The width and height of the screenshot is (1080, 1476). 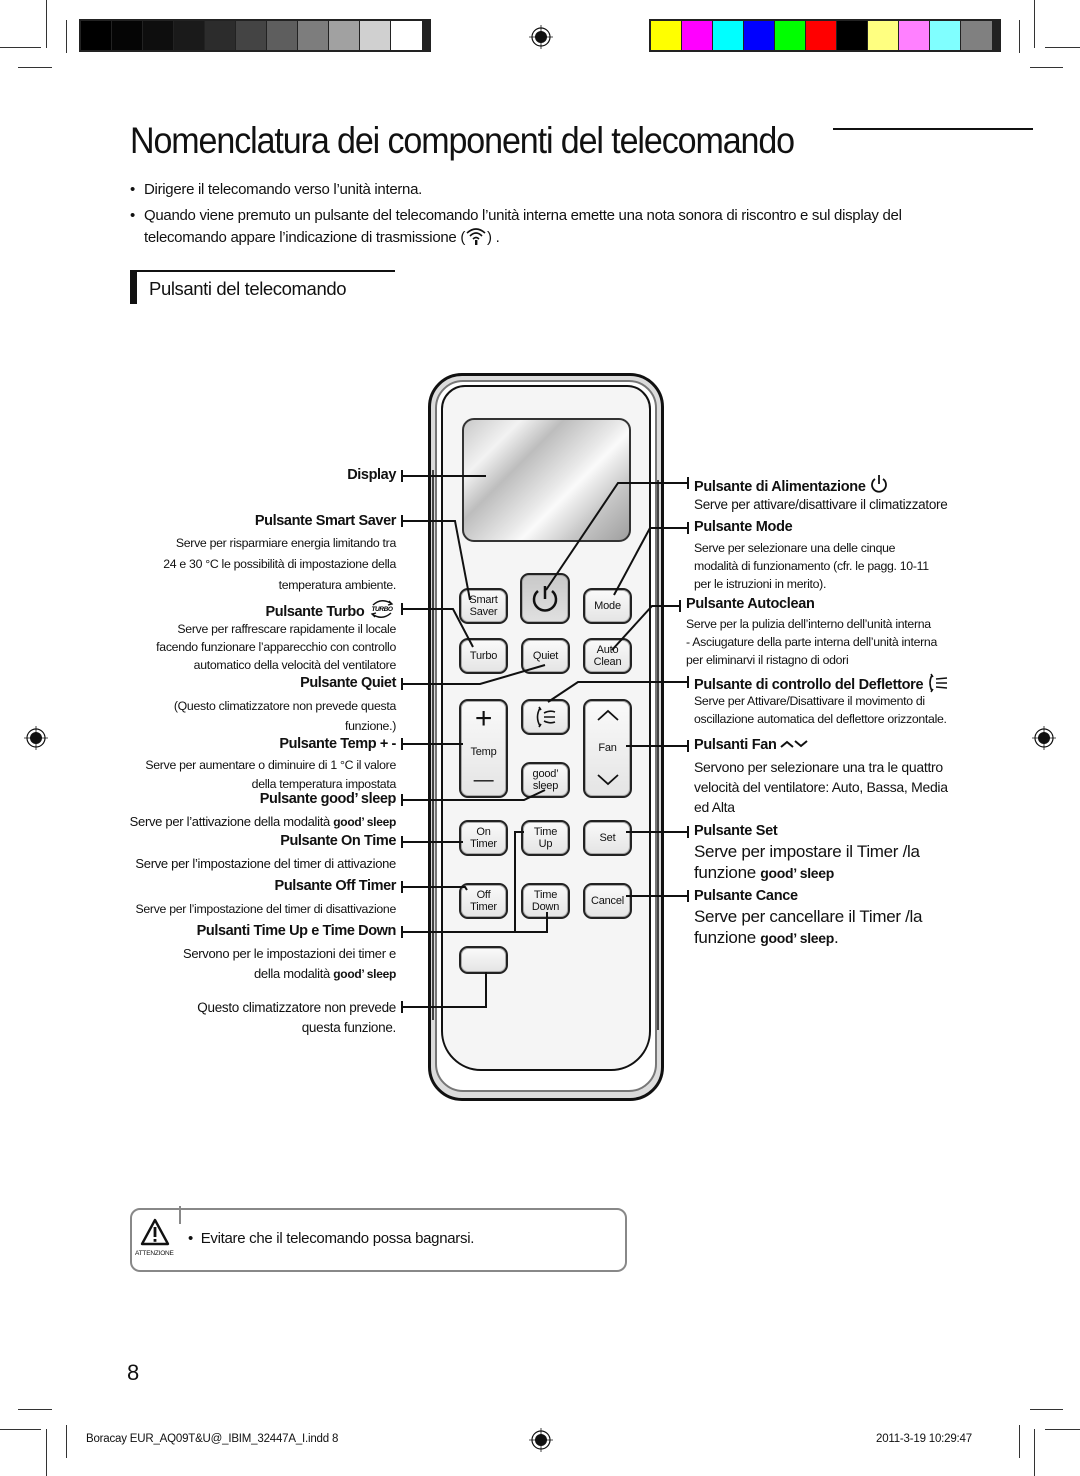 I want to click on leader-power, so click(x=617, y=534).